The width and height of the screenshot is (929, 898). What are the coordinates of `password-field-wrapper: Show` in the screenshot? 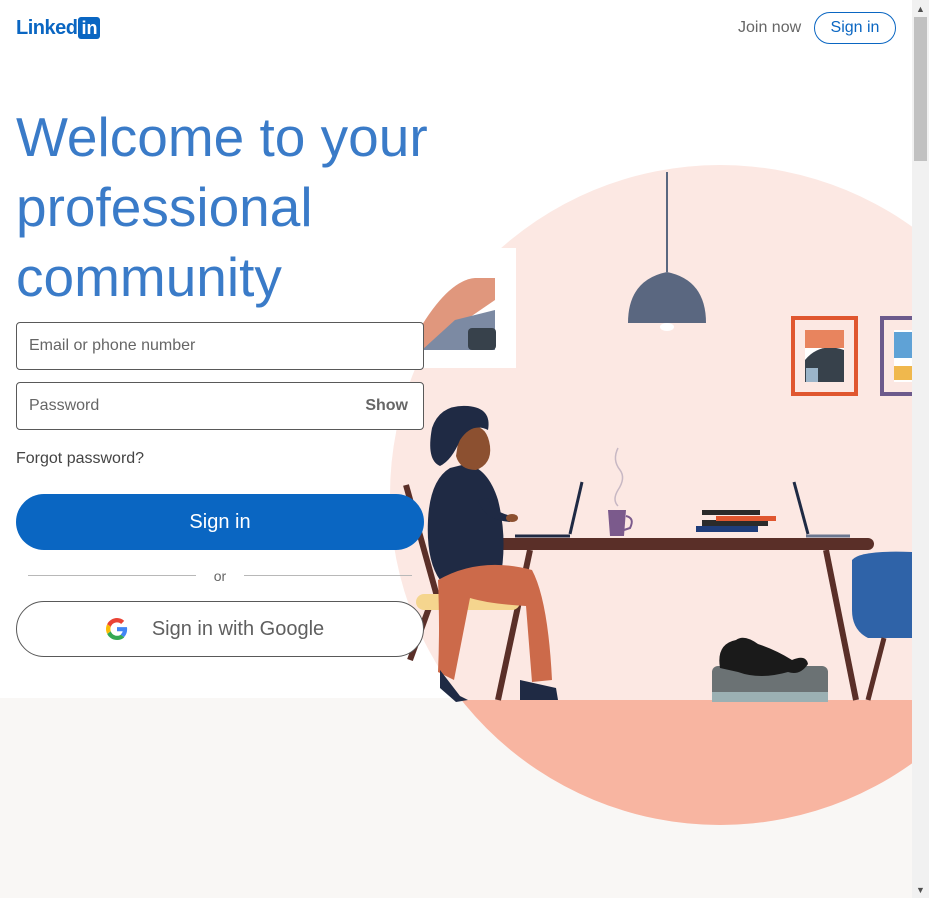 It's located at (220, 406).